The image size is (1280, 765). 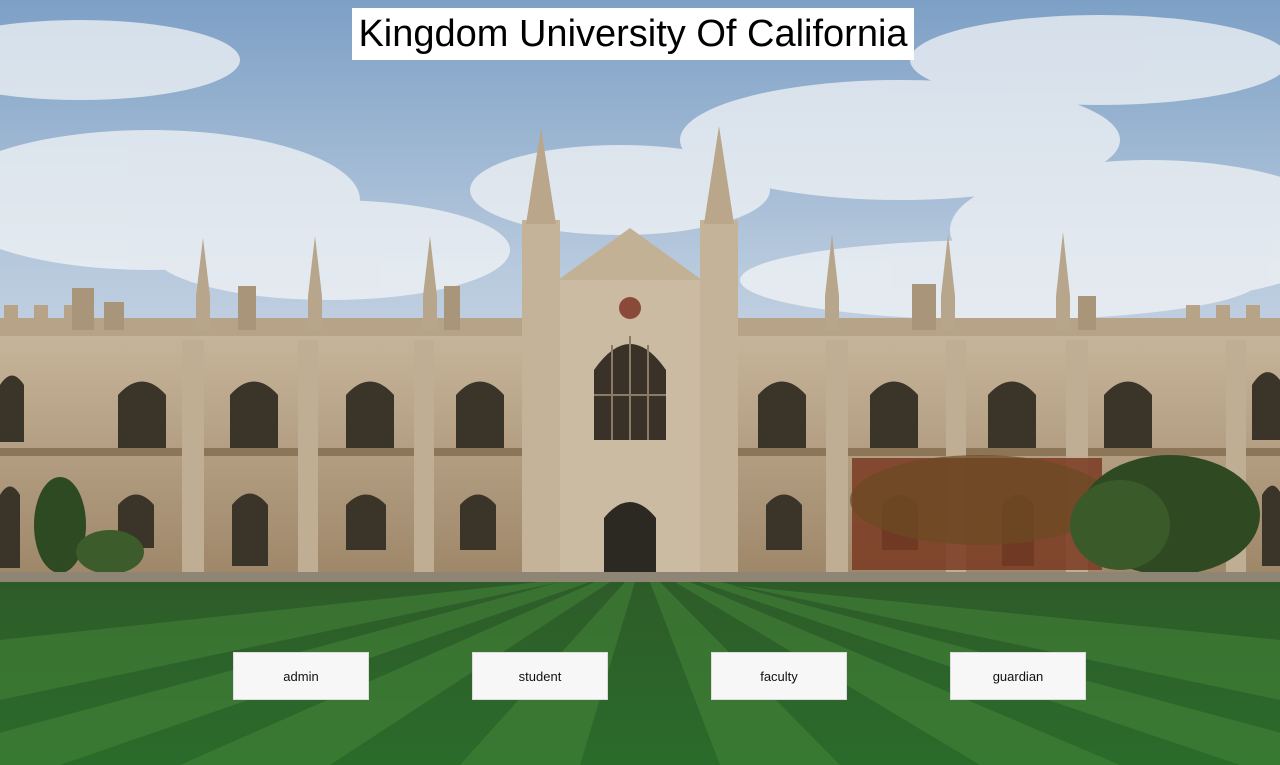 I want to click on student-button: student, so click(x=540, y=676).